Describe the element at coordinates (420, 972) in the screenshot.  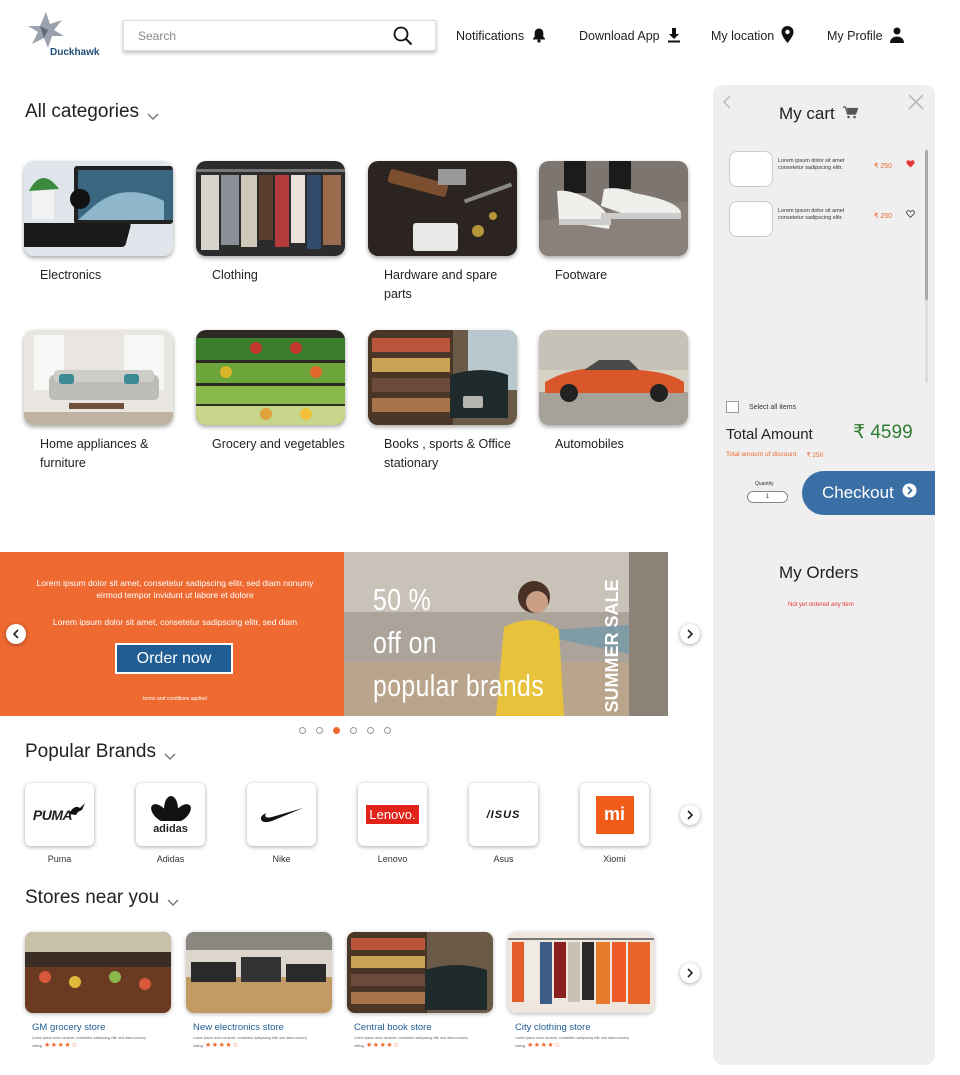
I see `store-image-books` at that location.